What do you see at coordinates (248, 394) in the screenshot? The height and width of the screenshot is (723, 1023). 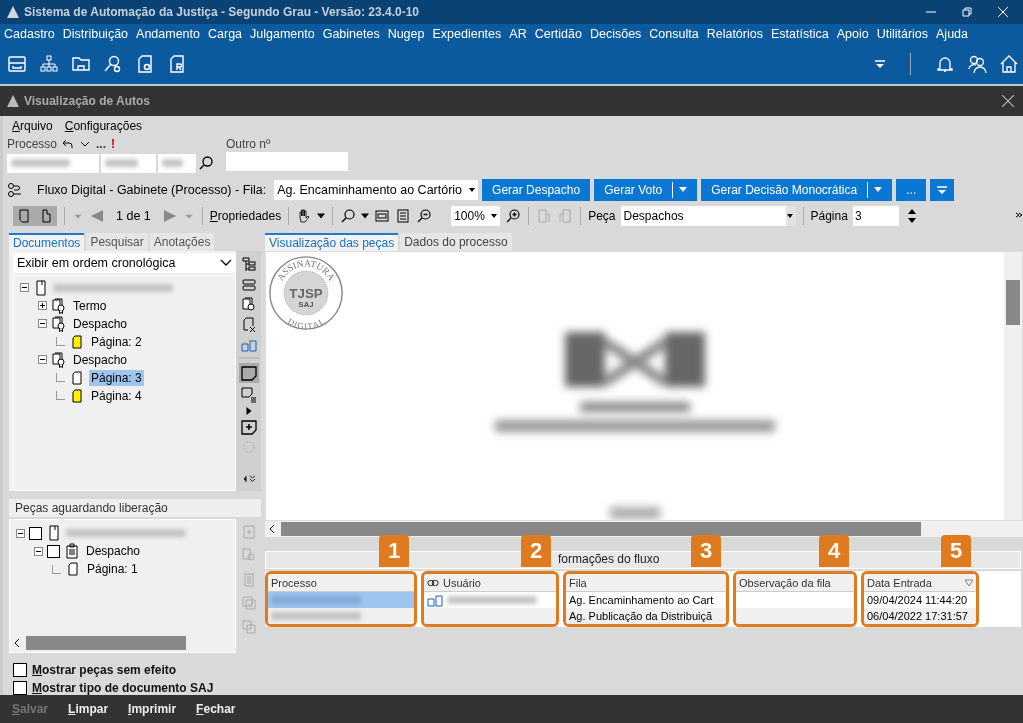 I see `annotation-list-icon` at bounding box center [248, 394].